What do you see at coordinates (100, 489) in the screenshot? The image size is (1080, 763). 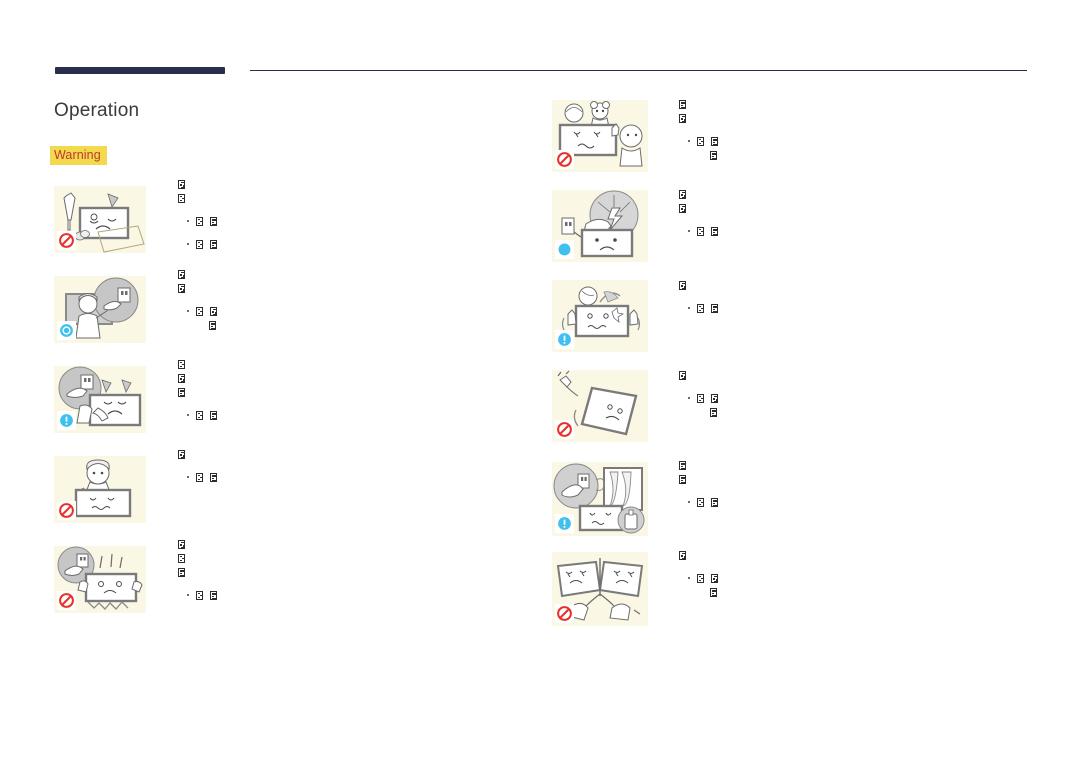 I see `figure-child-hanging-on-display` at bounding box center [100, 489].